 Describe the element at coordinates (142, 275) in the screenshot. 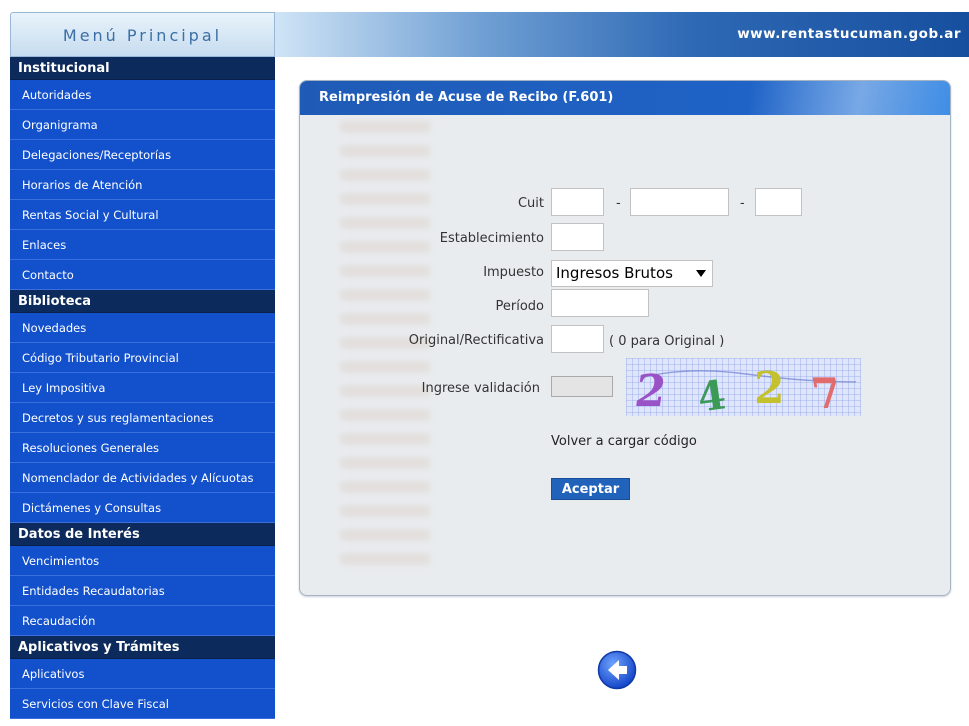

I see `menu-item-contacto: Contacto` at that location.